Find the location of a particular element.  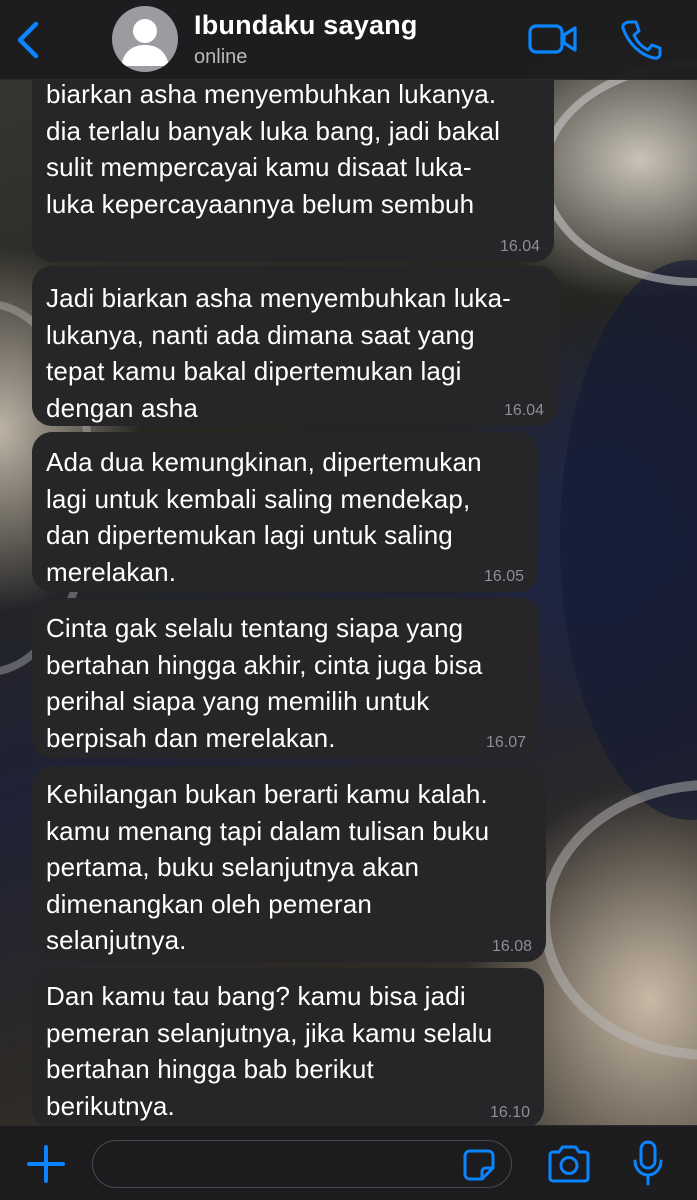

message-time: 16.10 is located at coordinates (509, 1112).